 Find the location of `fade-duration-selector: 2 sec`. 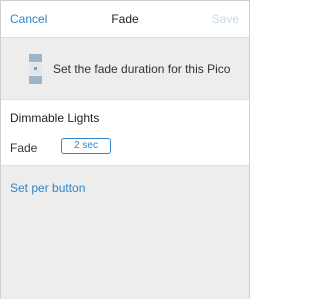

fade-duration-selector: 2 sec is located at coordinates (86, 146).